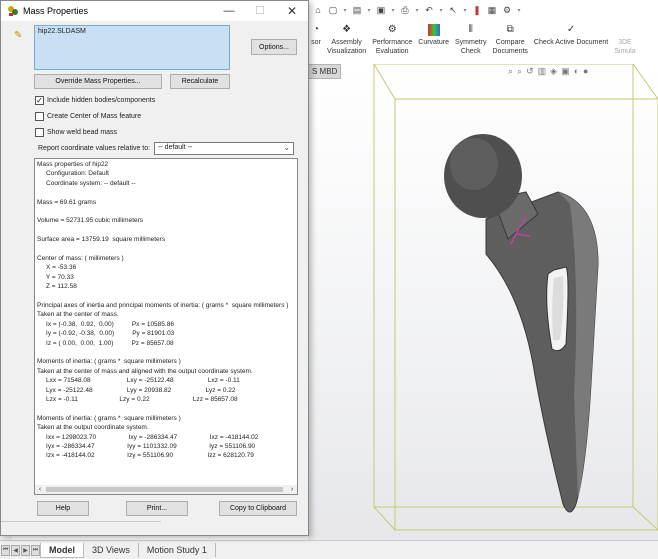 This screenshot has width=658, height=559. I want to click on maximize-button: ☐, so click(260, 11).